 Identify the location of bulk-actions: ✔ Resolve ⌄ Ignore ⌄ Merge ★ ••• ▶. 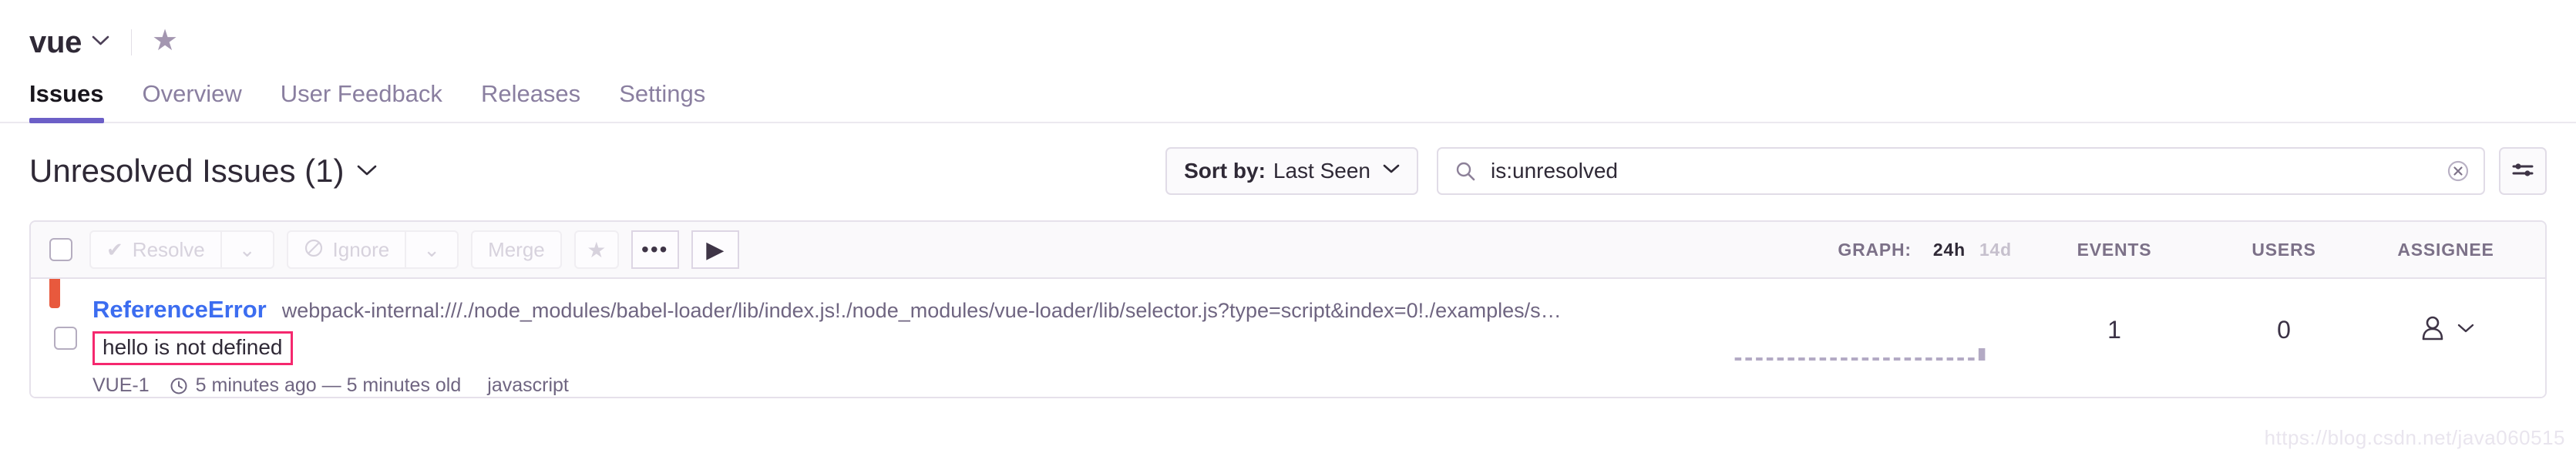
(414, 249).